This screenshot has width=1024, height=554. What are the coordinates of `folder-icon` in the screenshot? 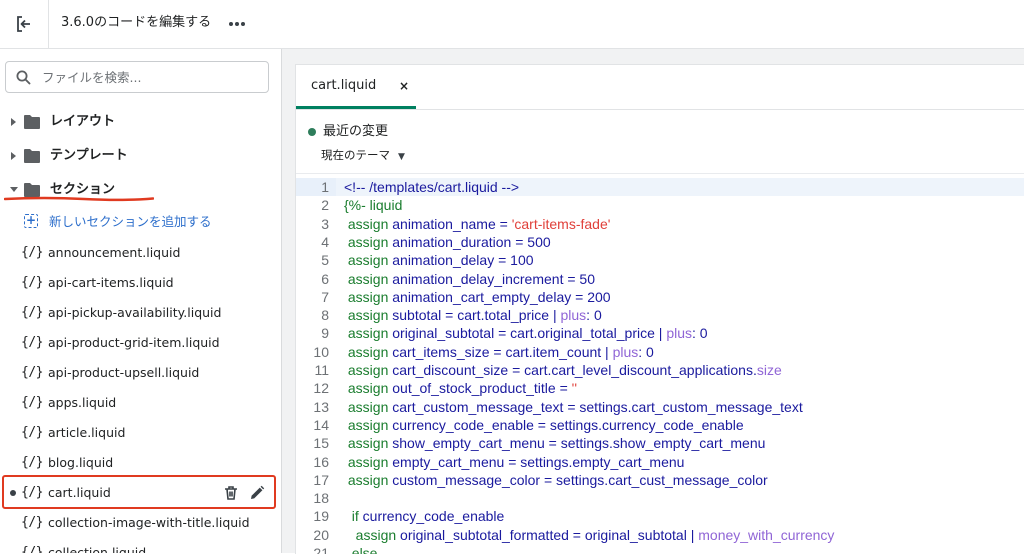 It's located at (32, 122).